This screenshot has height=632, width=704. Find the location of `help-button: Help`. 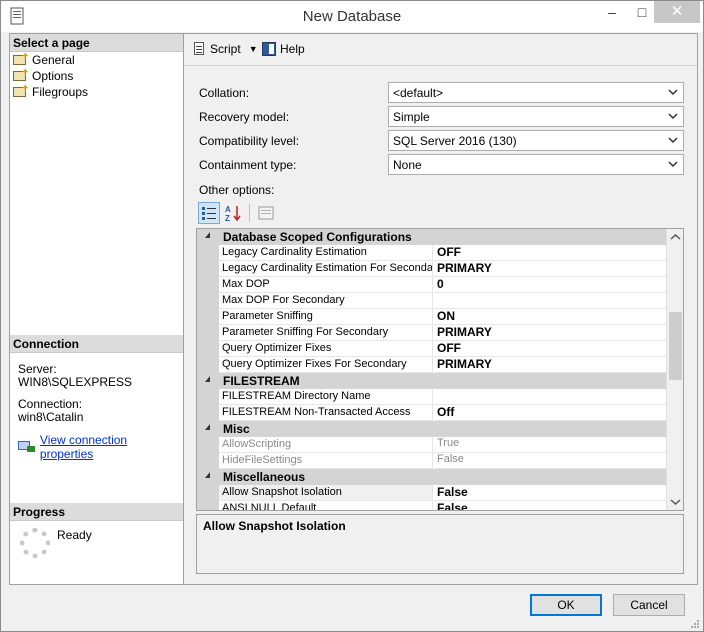

help-button: Help is located at coordinates (283, 49).